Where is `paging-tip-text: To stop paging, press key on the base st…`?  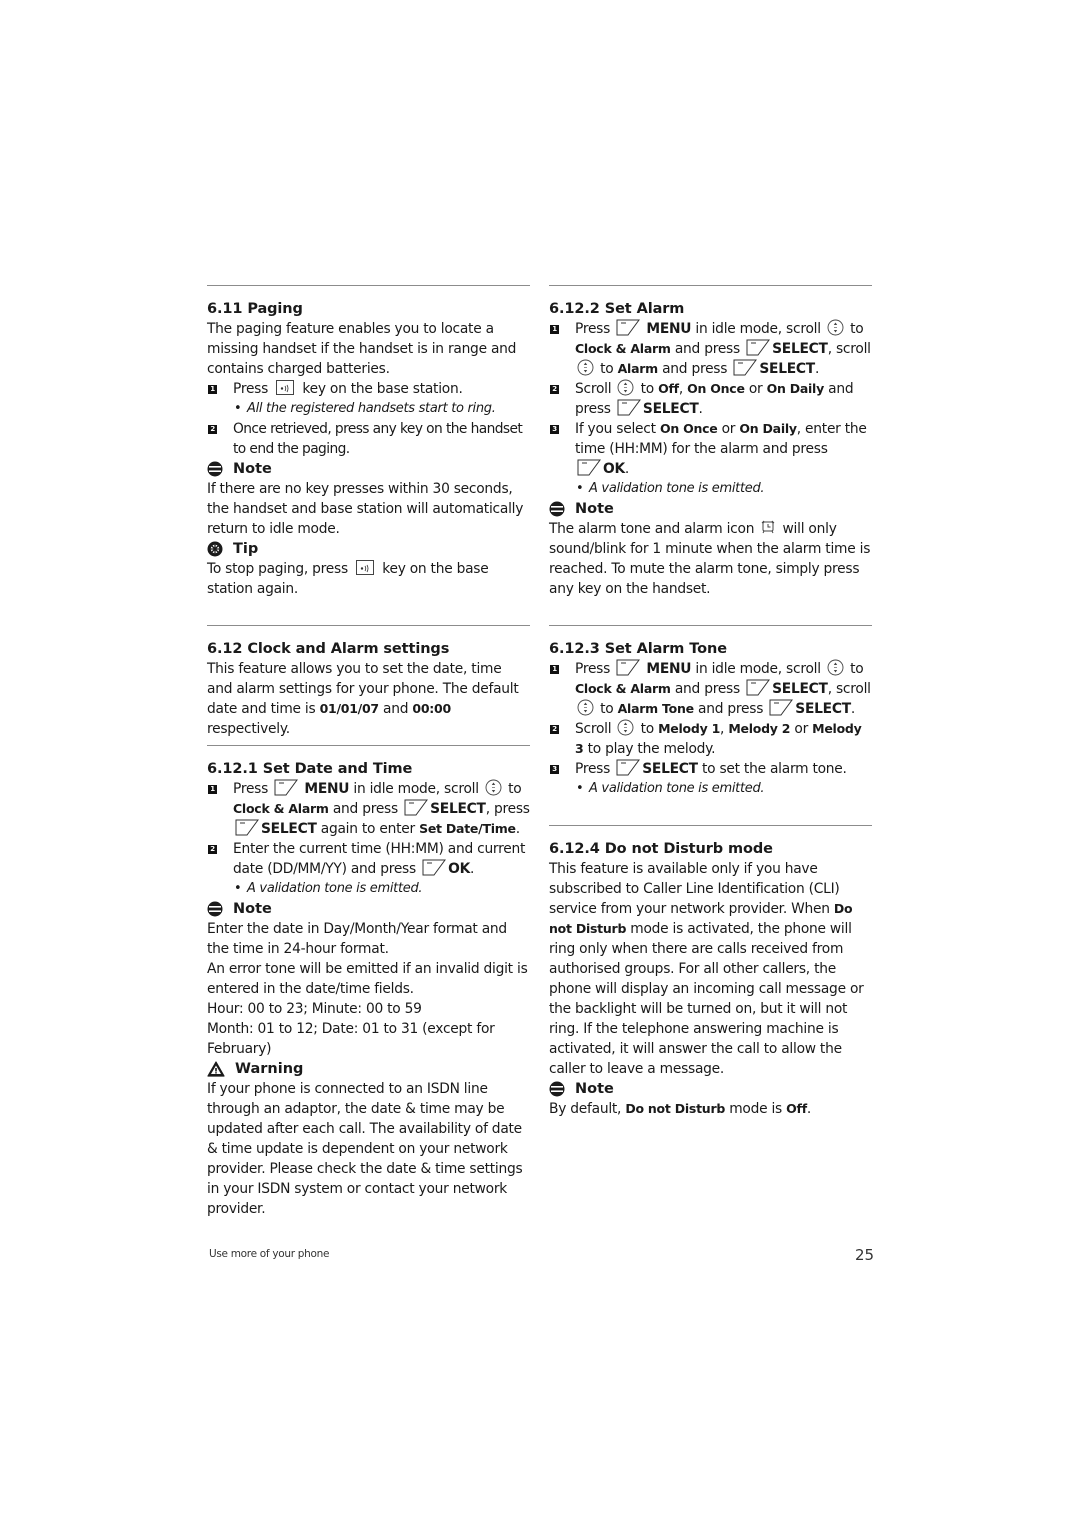
paging-tip-text: To stop paging, press key on the base st… is located at coordinates (348, 578).